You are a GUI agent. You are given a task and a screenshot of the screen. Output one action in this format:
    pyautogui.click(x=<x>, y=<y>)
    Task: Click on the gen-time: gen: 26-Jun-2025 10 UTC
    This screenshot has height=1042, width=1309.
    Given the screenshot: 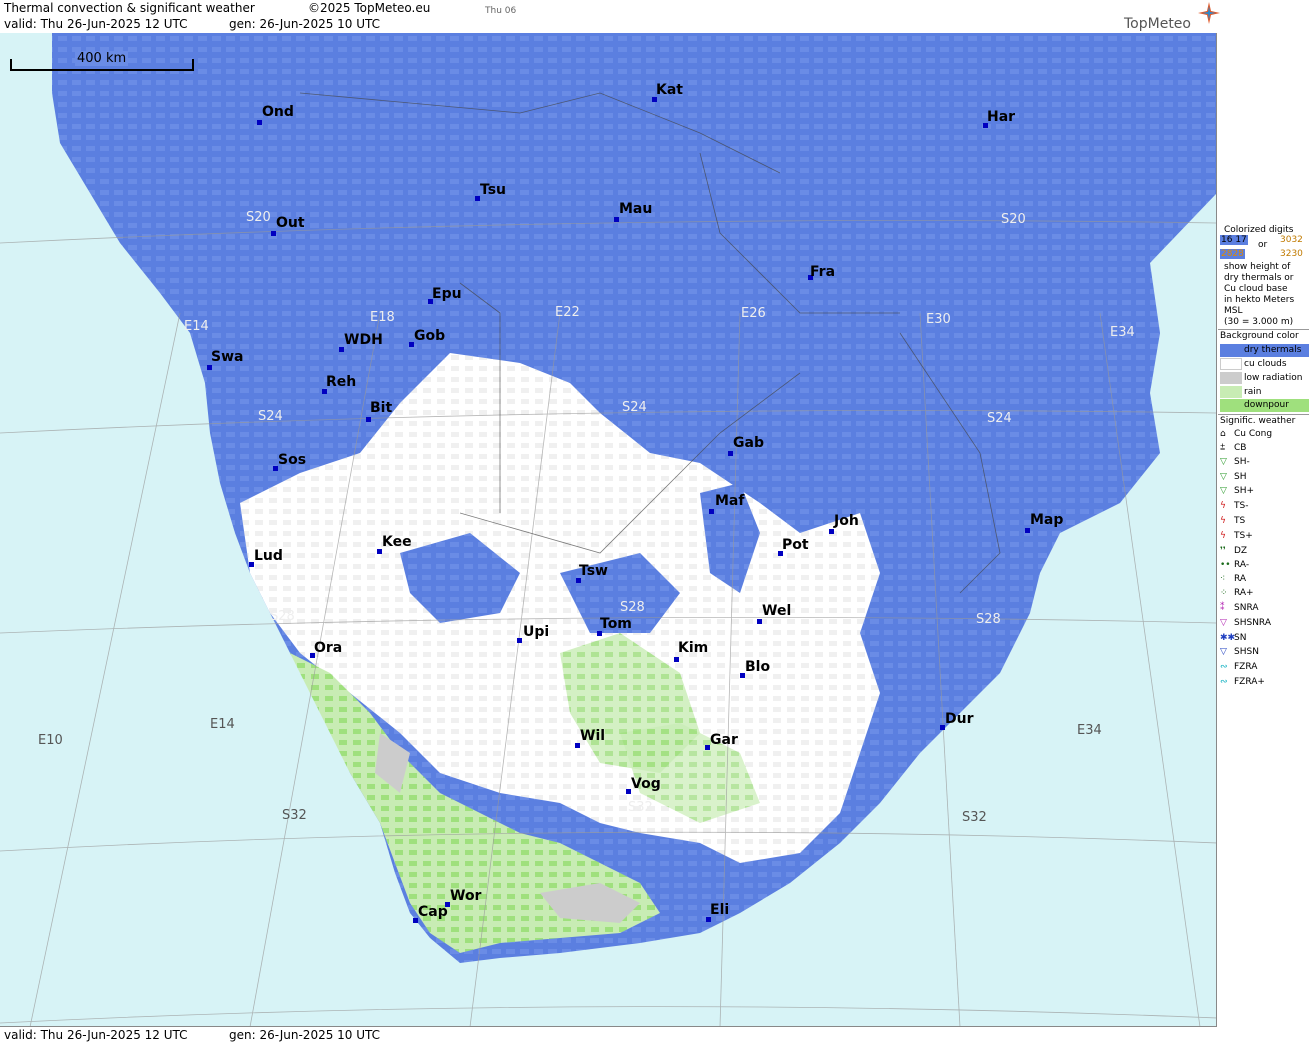 What is the action you would take?
    pyautogui.click(x=305, y=24)
    